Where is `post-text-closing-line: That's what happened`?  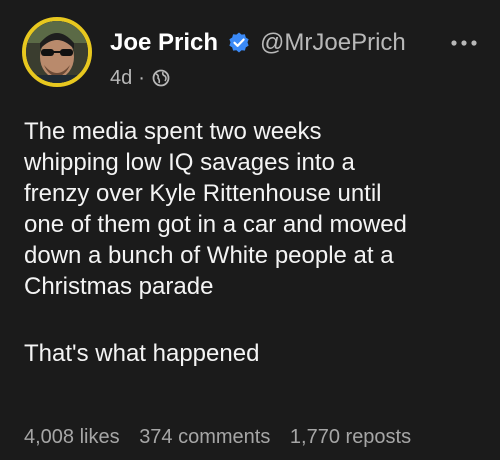 post-text-closing-line: That's what happened is located at coordinates (142, 353).